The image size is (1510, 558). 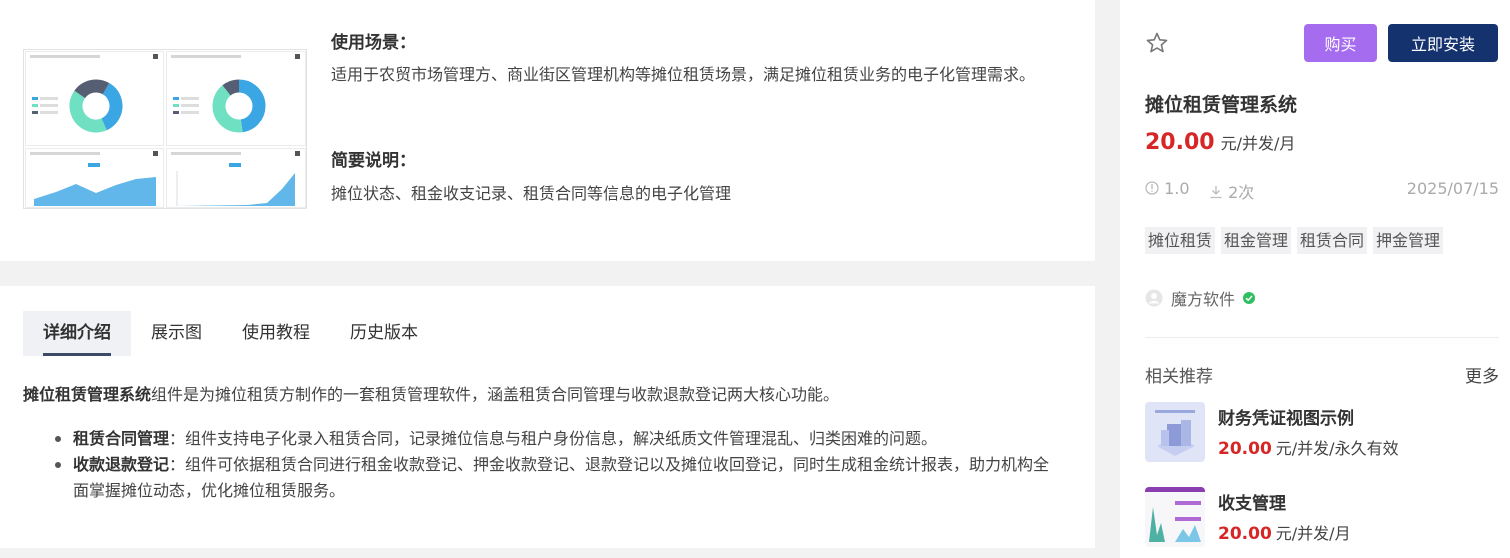 I want to click on divider, so click(x=1322, y=337).